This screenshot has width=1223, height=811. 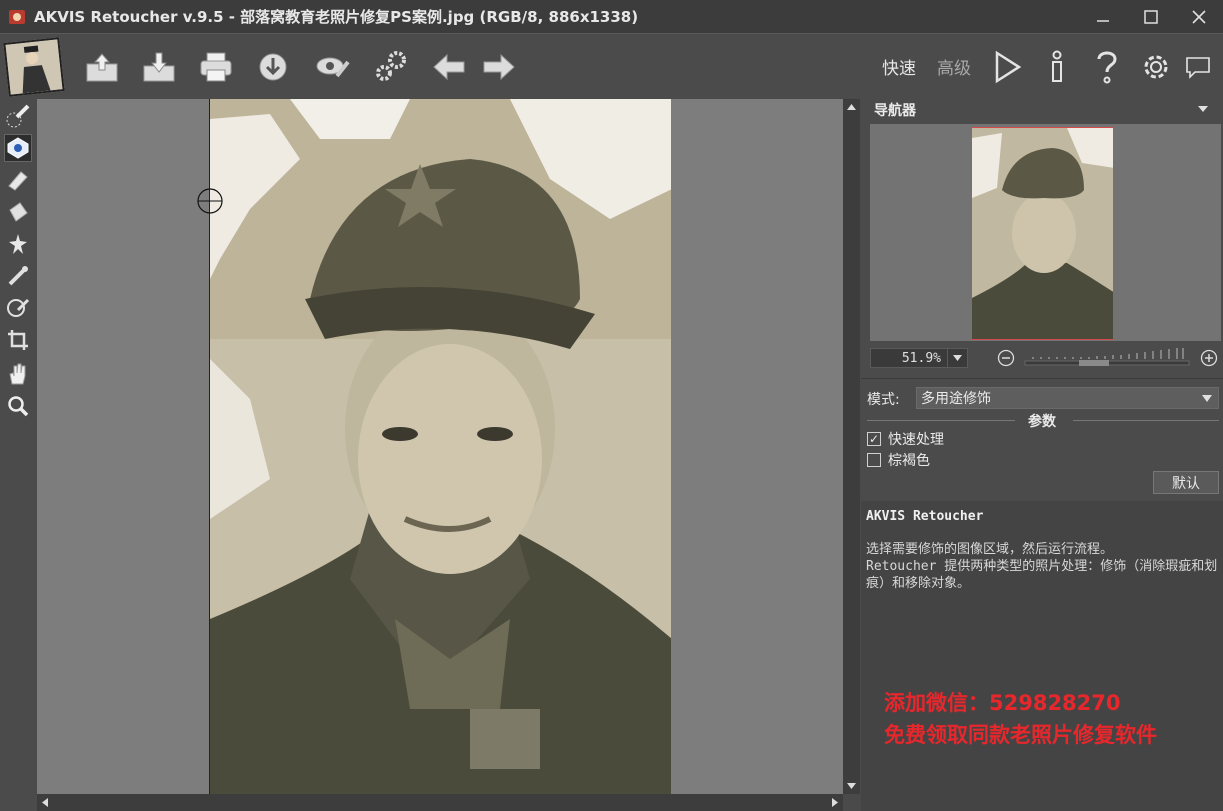 I want to click on zoom-field: 51.9%, so click(x=919, y=358).